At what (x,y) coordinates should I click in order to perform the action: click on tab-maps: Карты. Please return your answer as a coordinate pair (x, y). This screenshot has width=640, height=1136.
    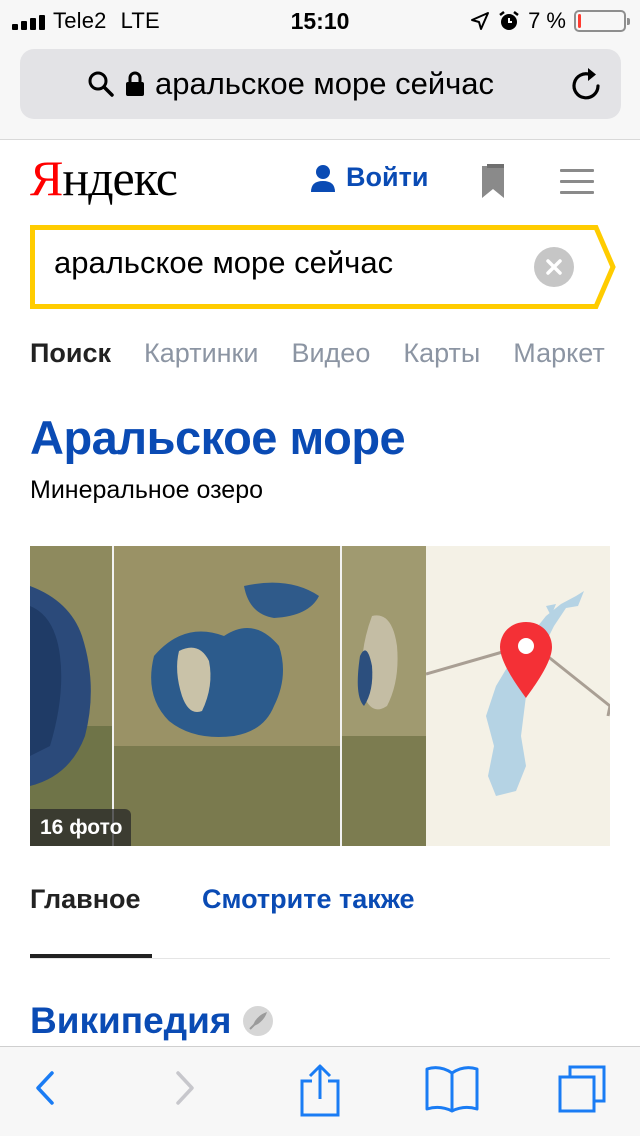
    Looking at the image, I should click on (441, 353).